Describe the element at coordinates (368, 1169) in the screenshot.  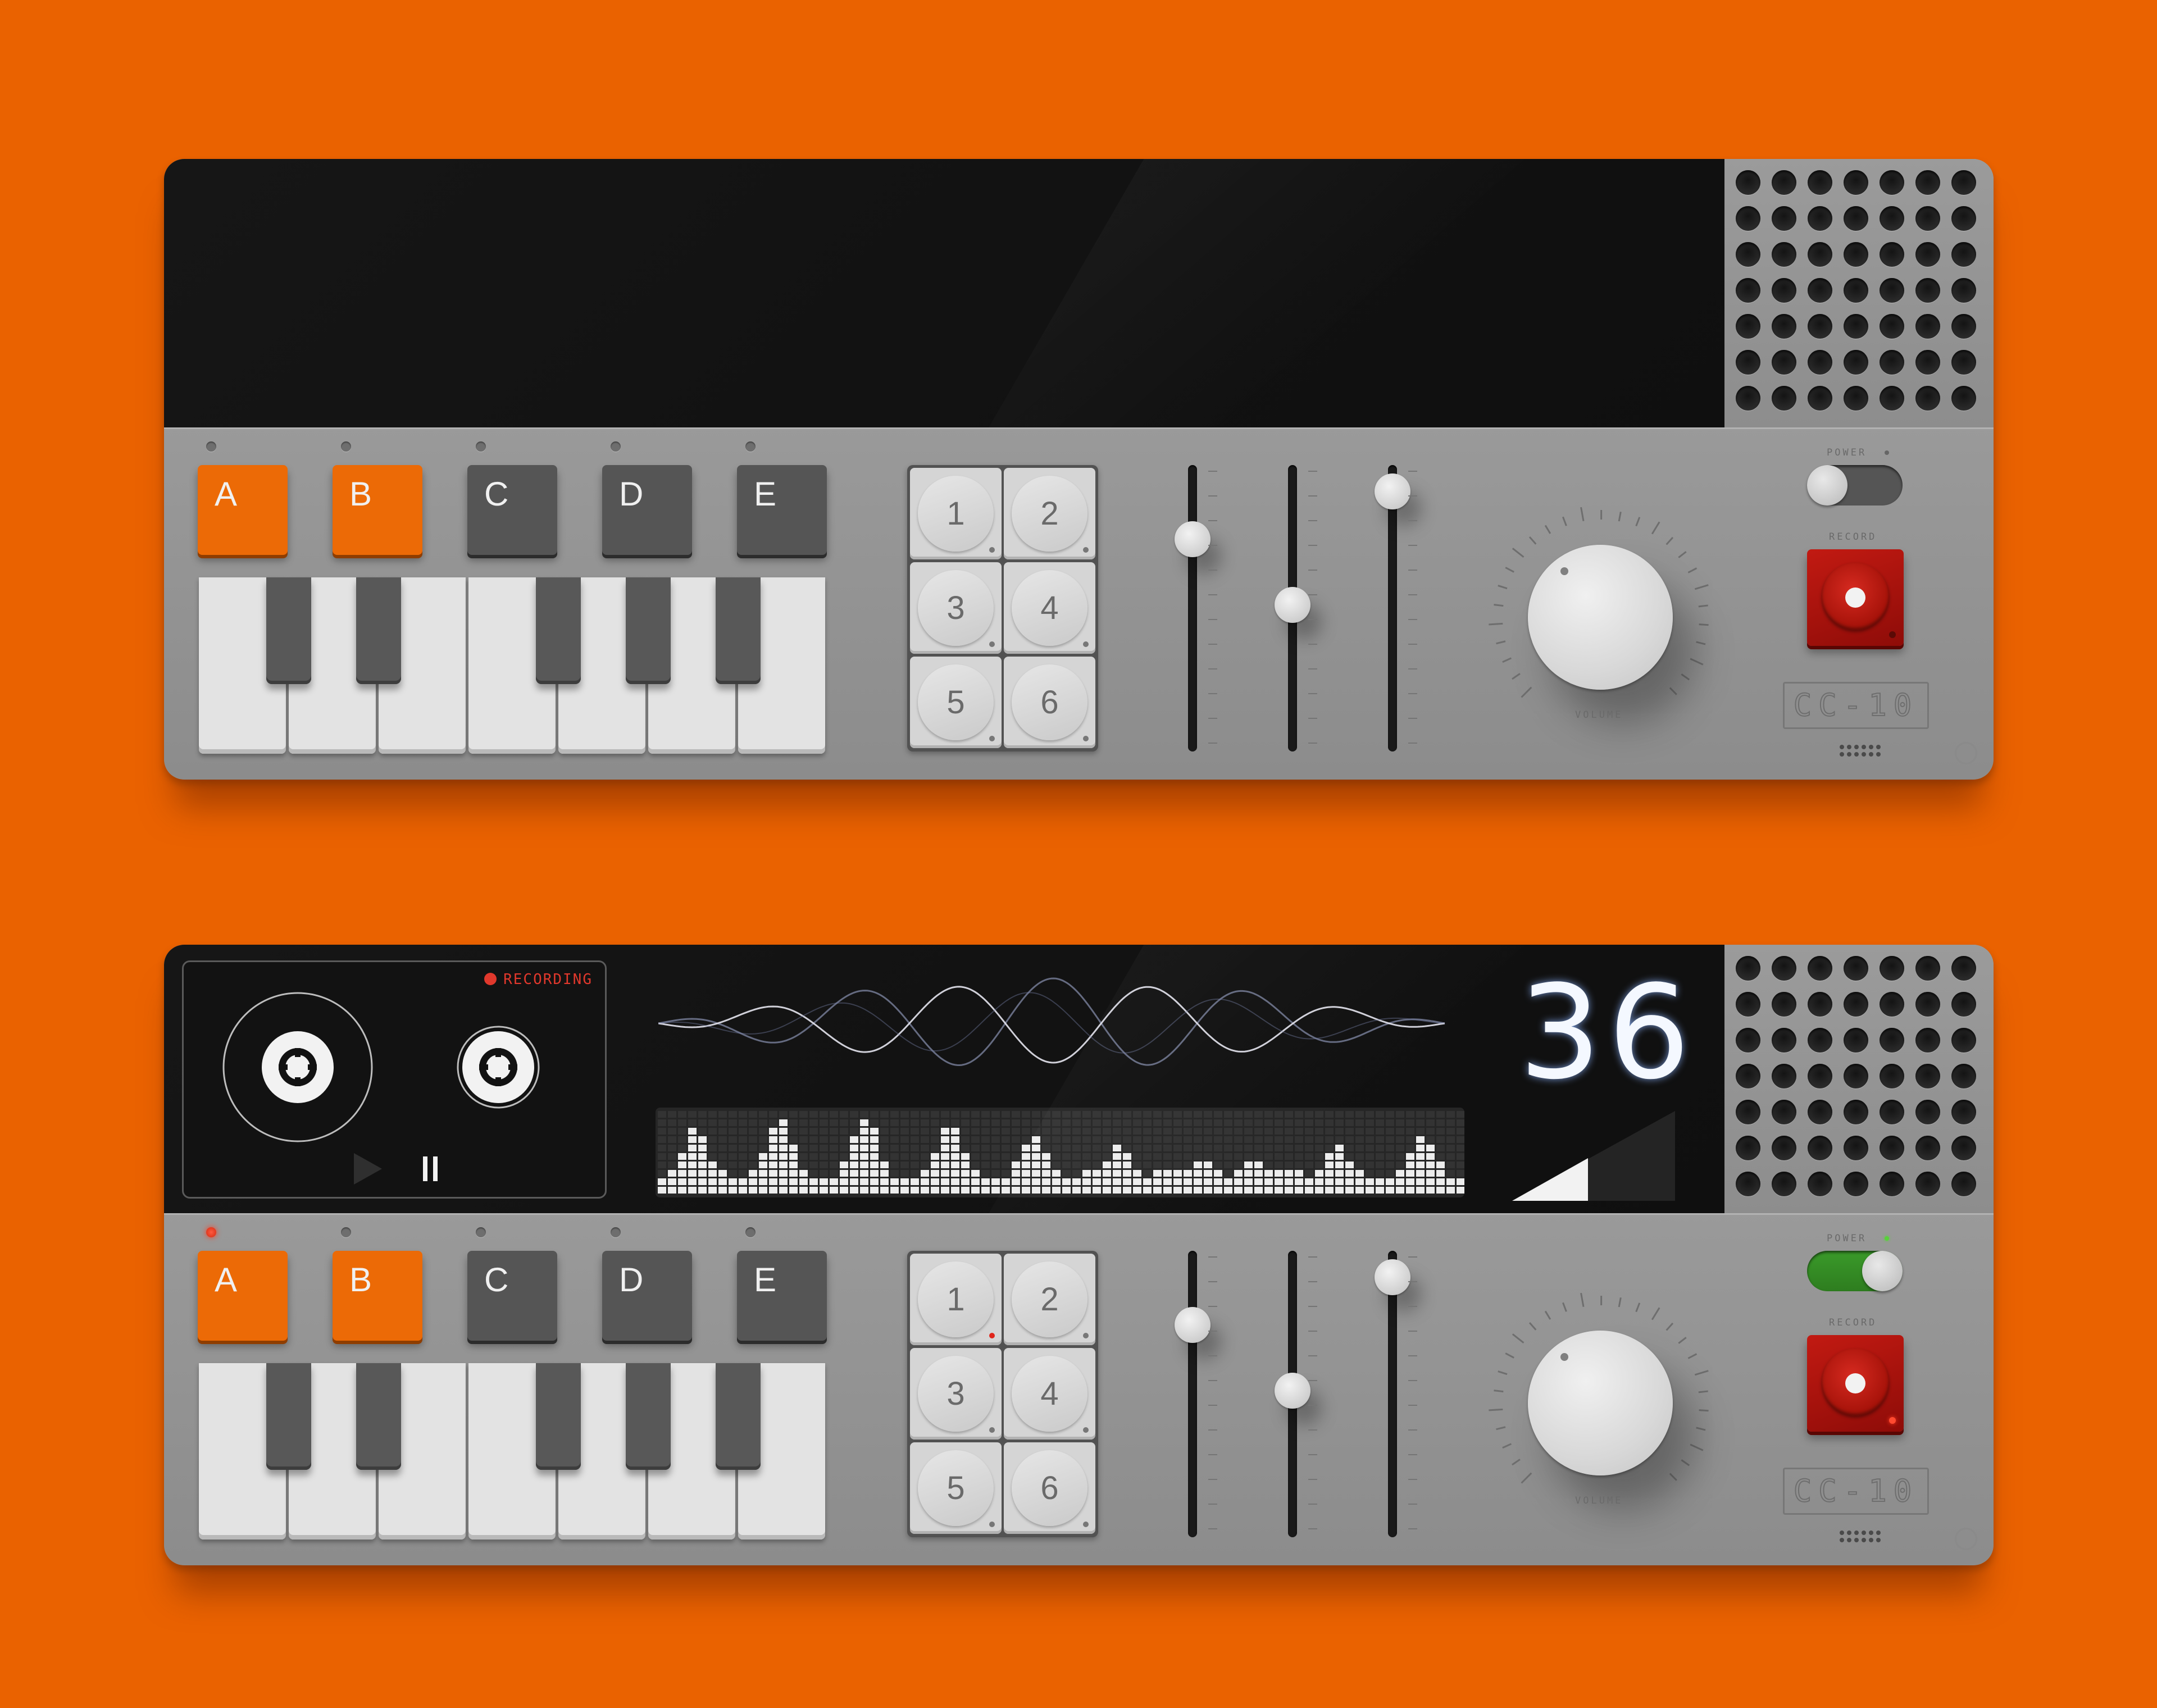
I see `play-icon` at that location.